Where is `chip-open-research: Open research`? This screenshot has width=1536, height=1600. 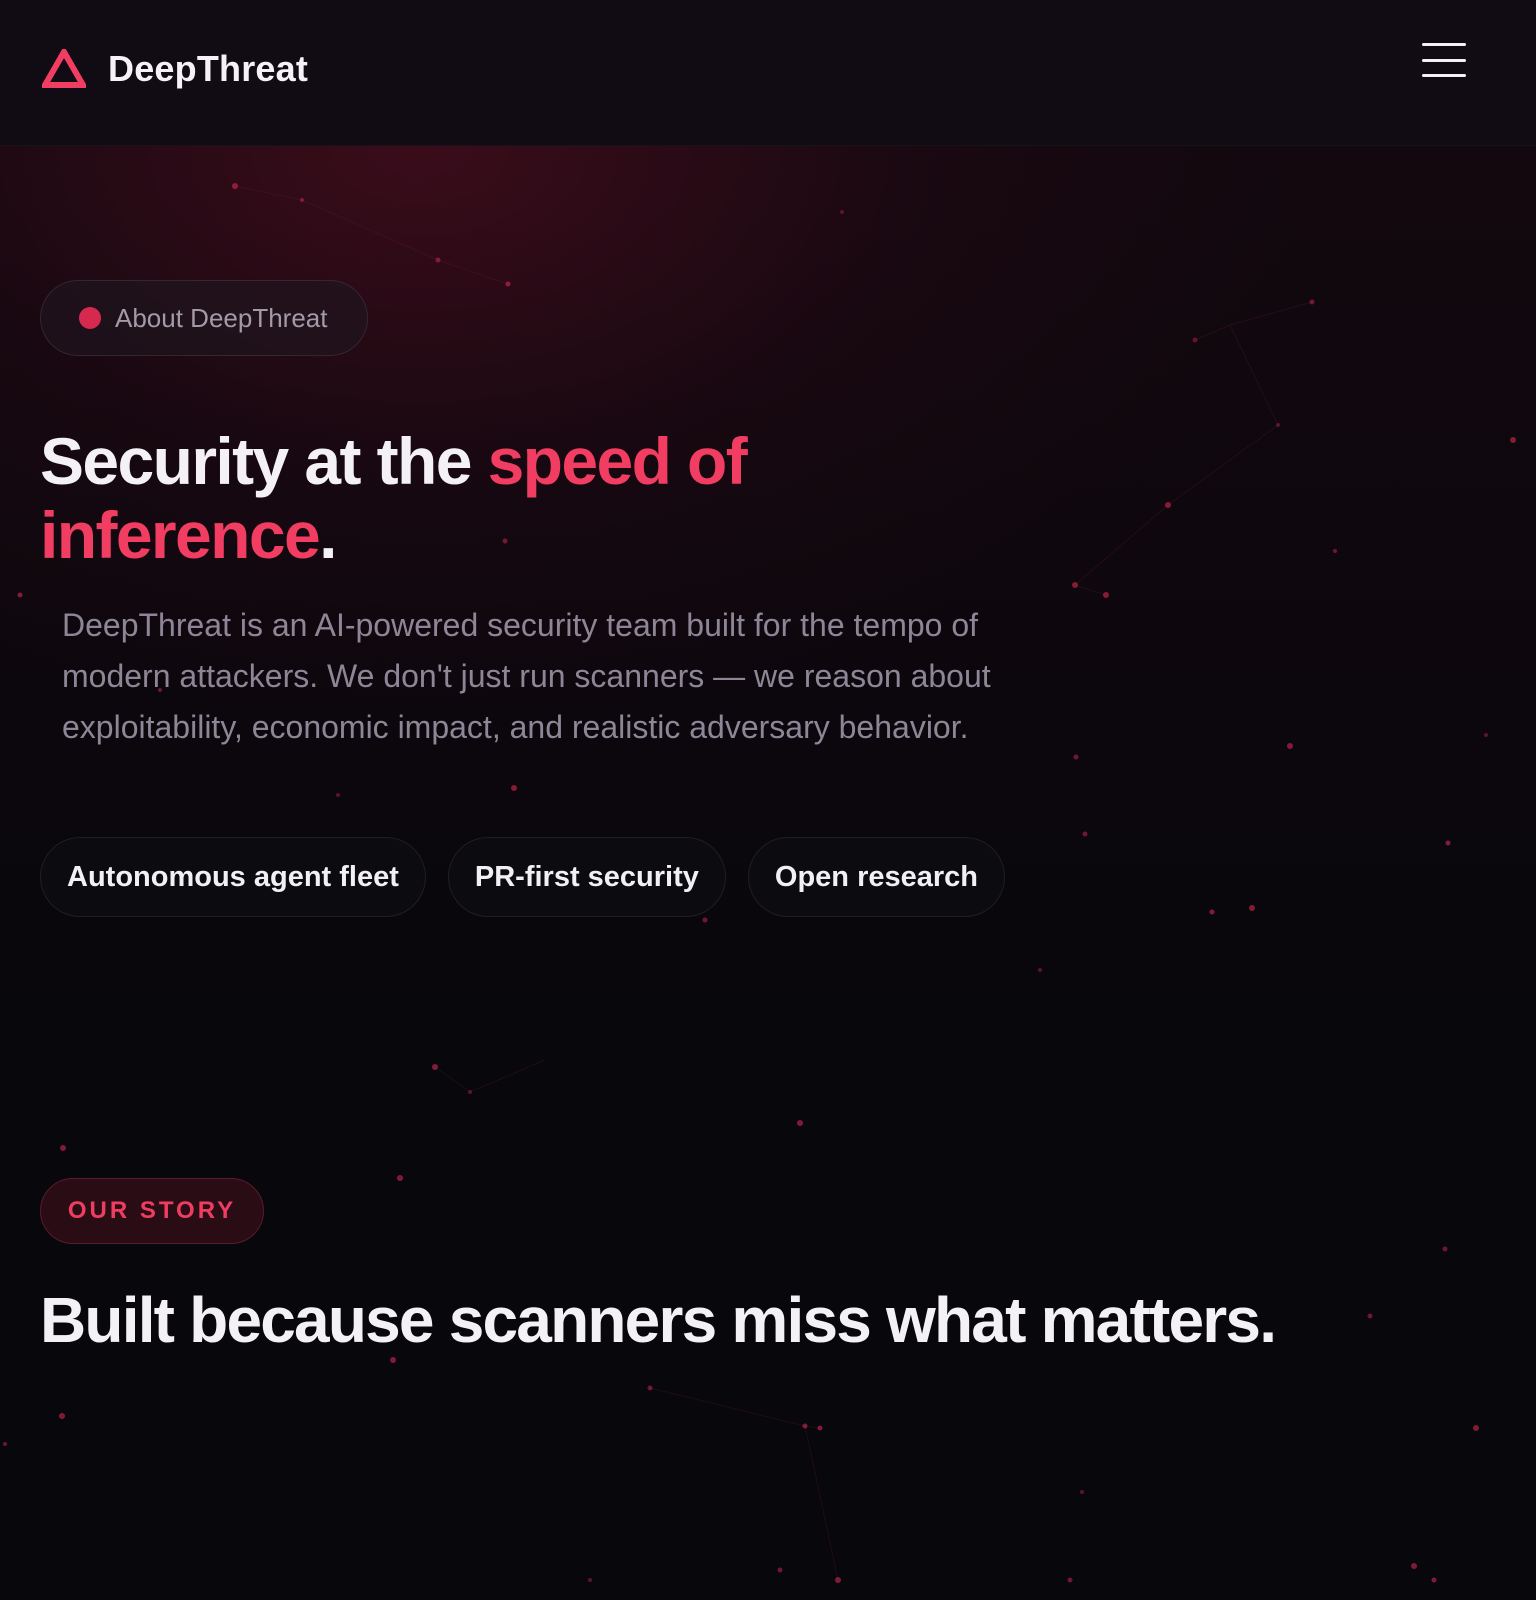
chip-open-research: Open research is located at coordinates (876, 877).